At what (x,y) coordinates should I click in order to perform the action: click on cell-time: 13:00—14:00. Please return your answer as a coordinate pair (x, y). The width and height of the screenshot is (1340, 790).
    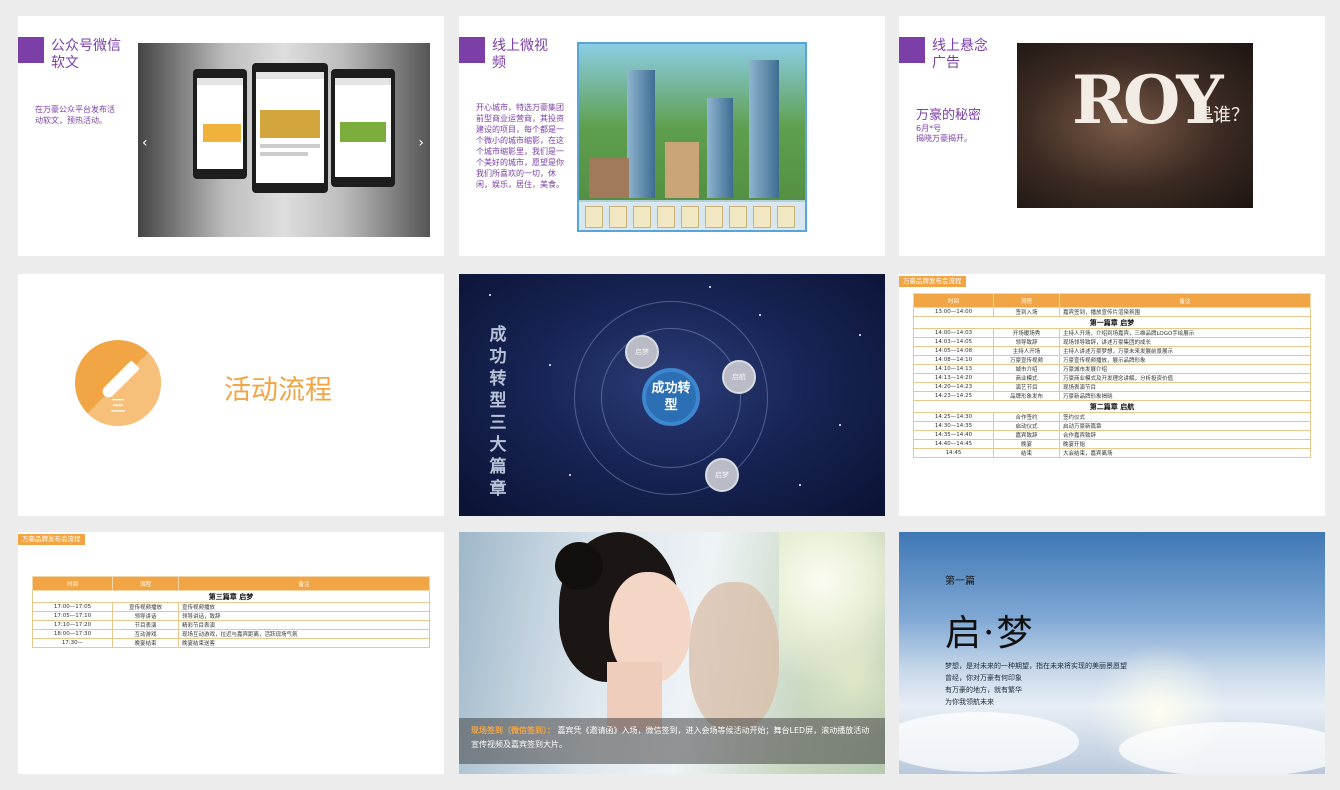
    Looking at the image, I should click on (953, 312).